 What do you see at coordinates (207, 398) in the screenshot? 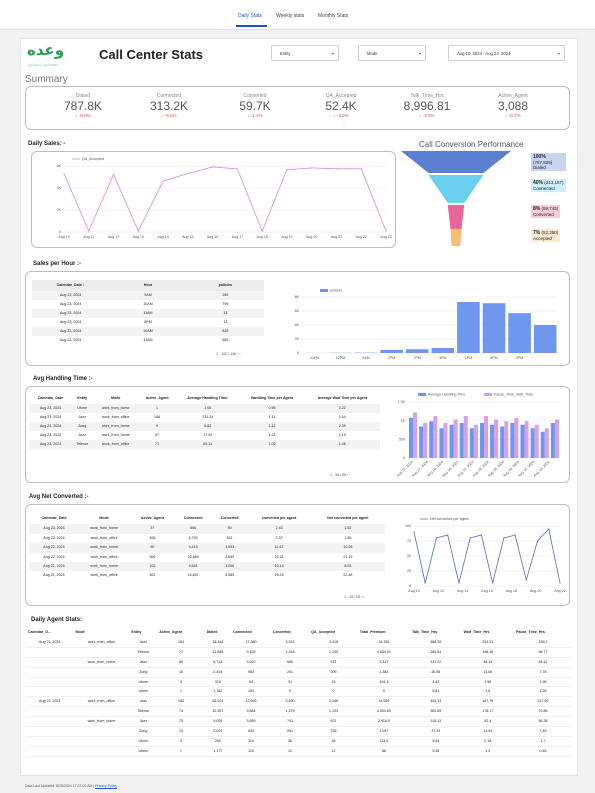
I see `column-header: Average Handling Time:` at bounding box center [207, 398].